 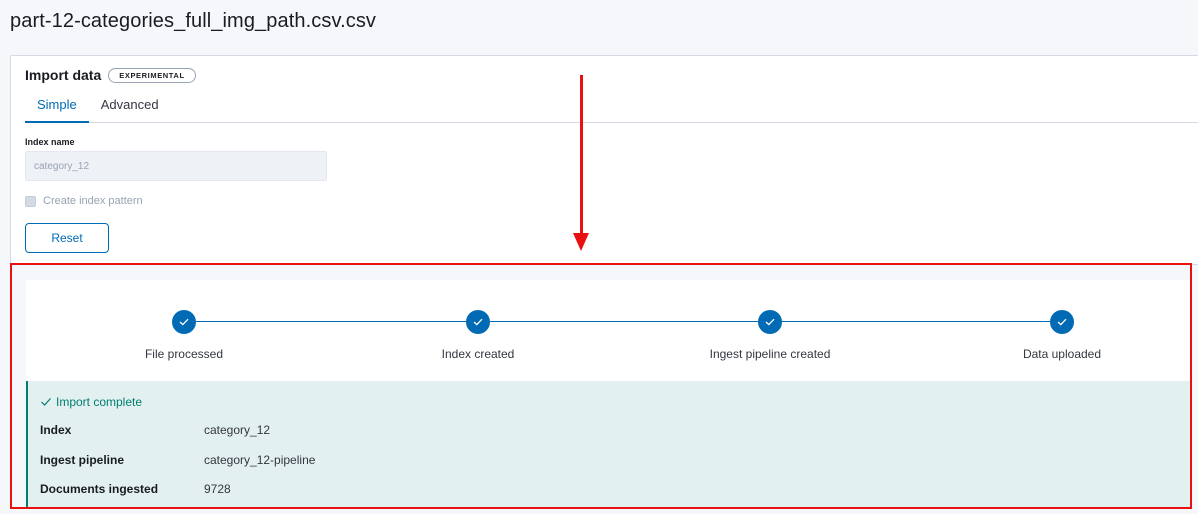 What do you see at coordinates (581, 155) in the screenshot?
I see `annotation-arrow-line` at bounding box center [581, 155].